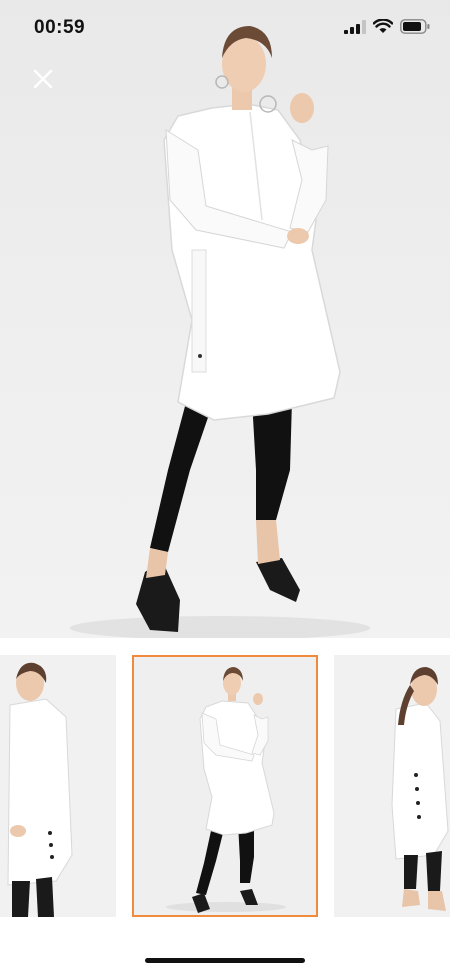 Image resolution: width=450 pixels, height=974 pixels. I want to click on thumbnail-back-photo, so click(392, 786).